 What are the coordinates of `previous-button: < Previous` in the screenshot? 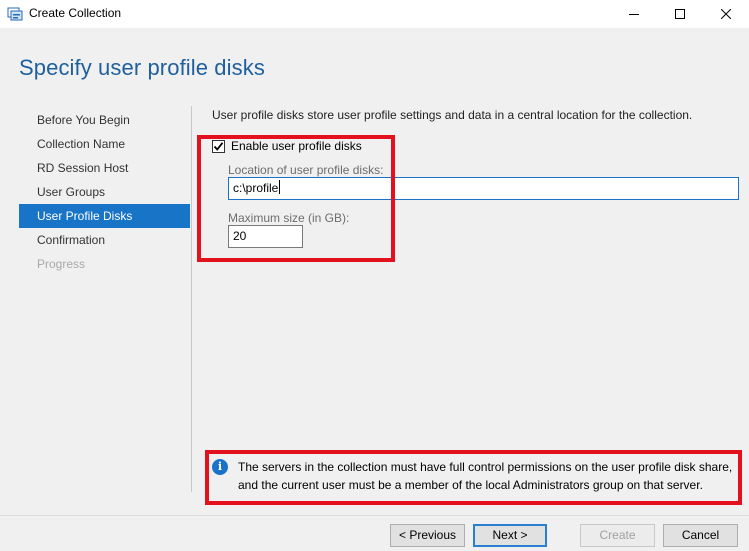 It's located at (427, 535).